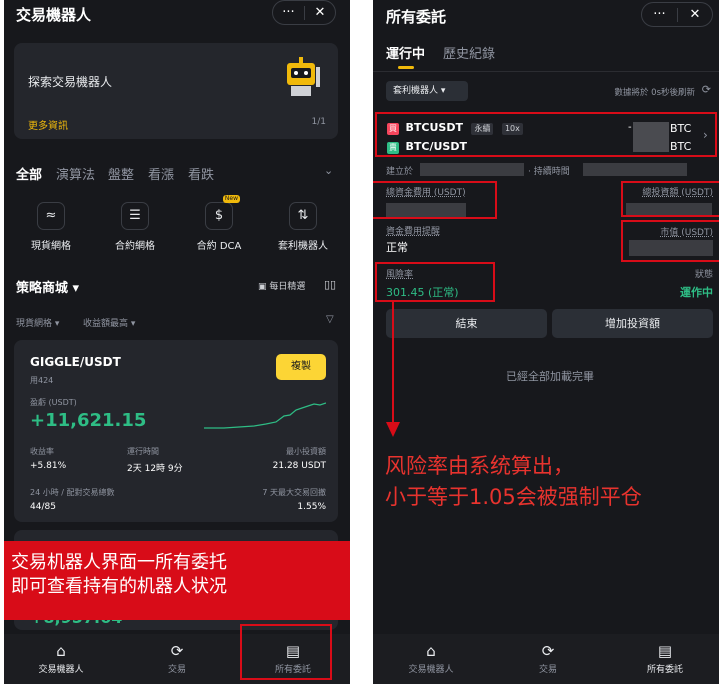 The height and width of the screenshot is (684, 719). What do you see at coordinates (472, 169) in the screenshot?
I see `redacted-created` at bounding box center [472, 169].